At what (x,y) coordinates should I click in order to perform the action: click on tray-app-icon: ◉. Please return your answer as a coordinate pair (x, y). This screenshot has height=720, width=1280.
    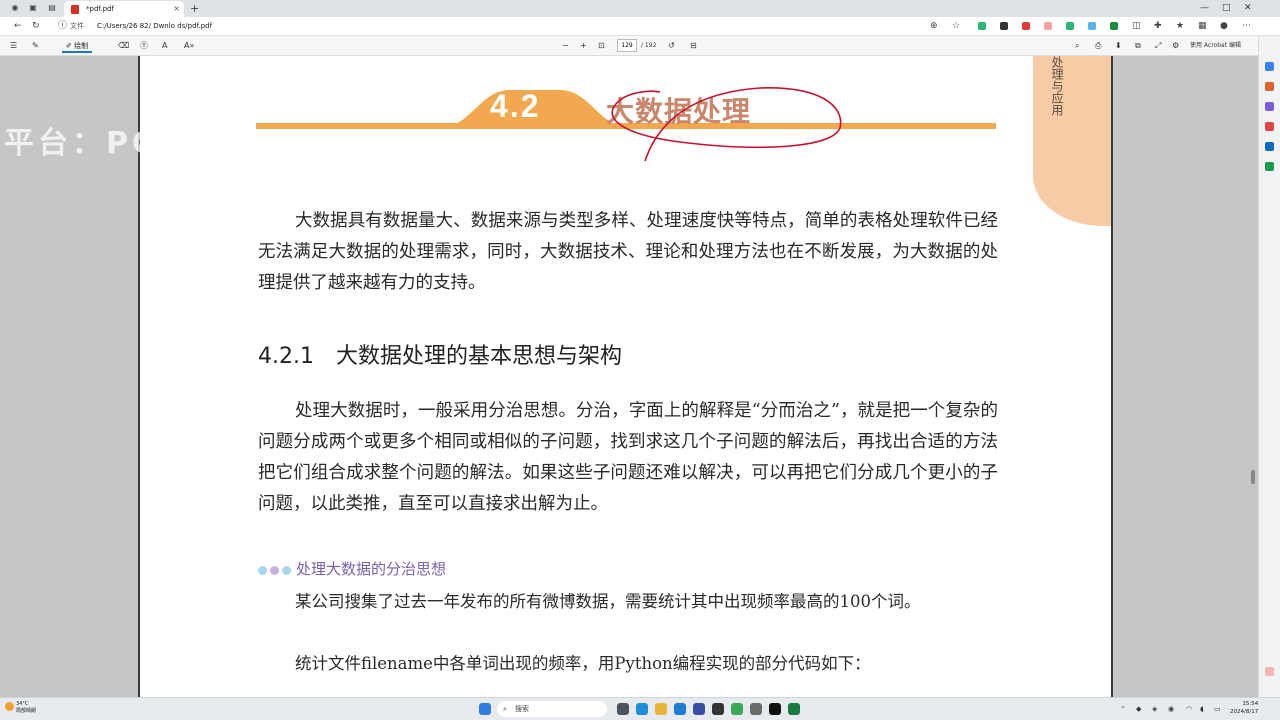
    Looking at the image, I should click on (1171, 709).